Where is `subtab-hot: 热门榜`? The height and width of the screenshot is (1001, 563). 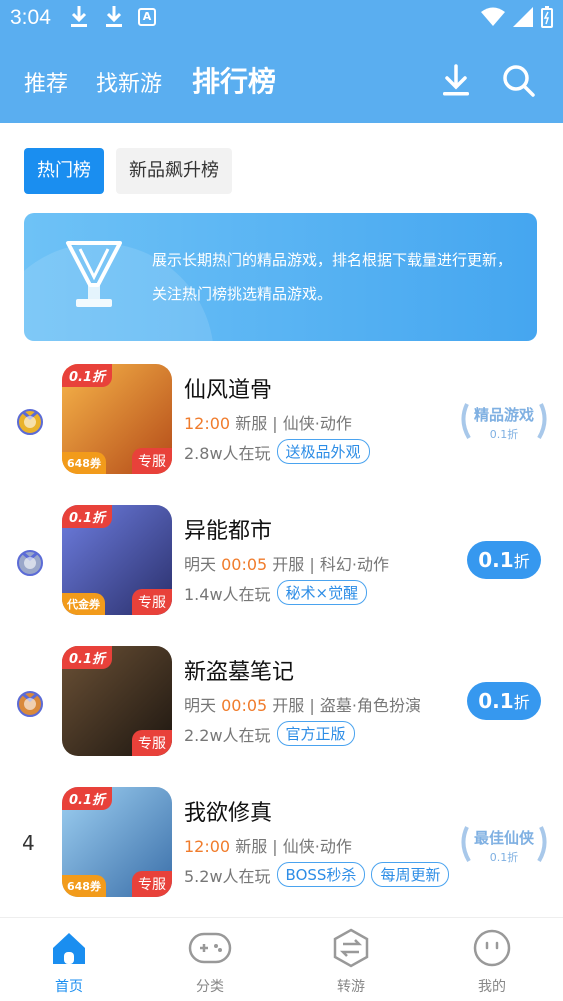 subtab-hot: 热门榜 is located at coordinates (64, 171).